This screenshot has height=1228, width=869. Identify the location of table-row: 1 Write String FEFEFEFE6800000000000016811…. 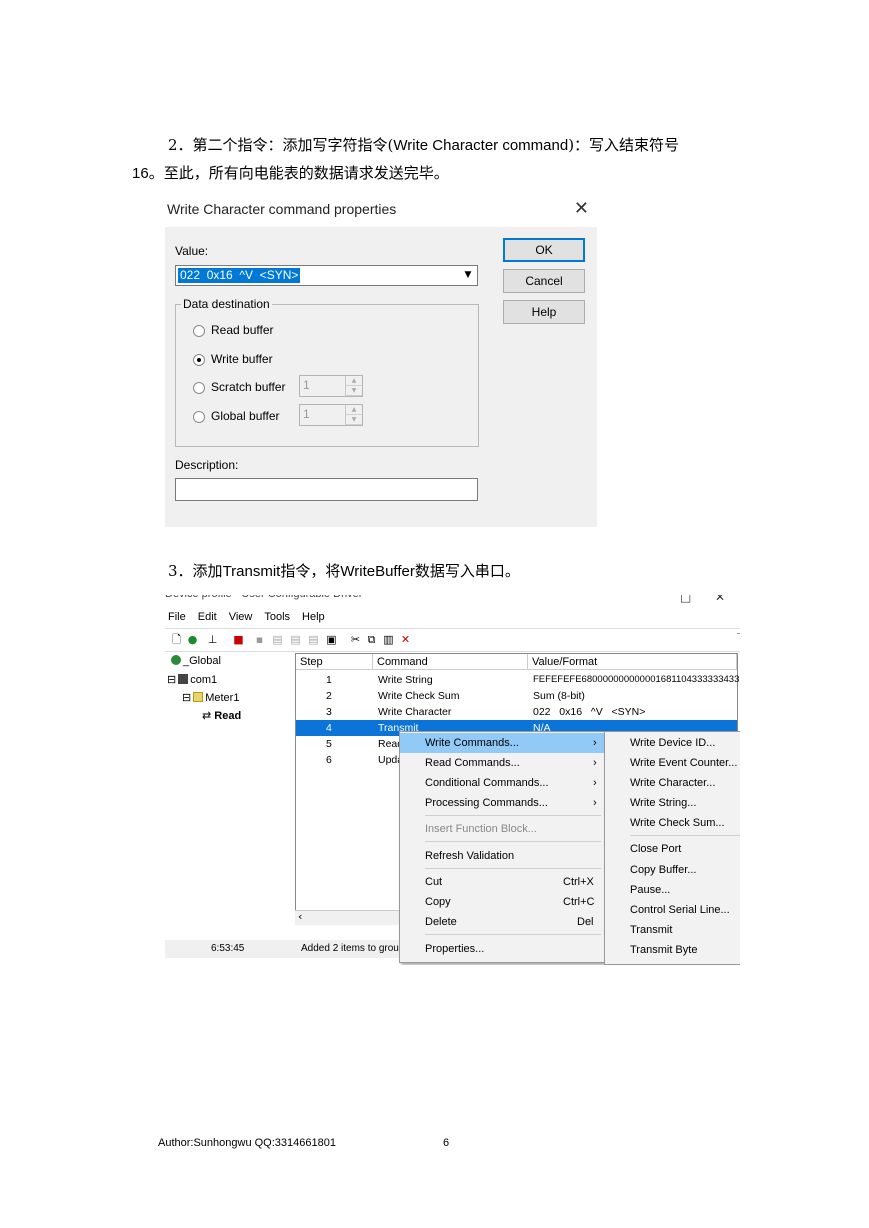
(517, 680).